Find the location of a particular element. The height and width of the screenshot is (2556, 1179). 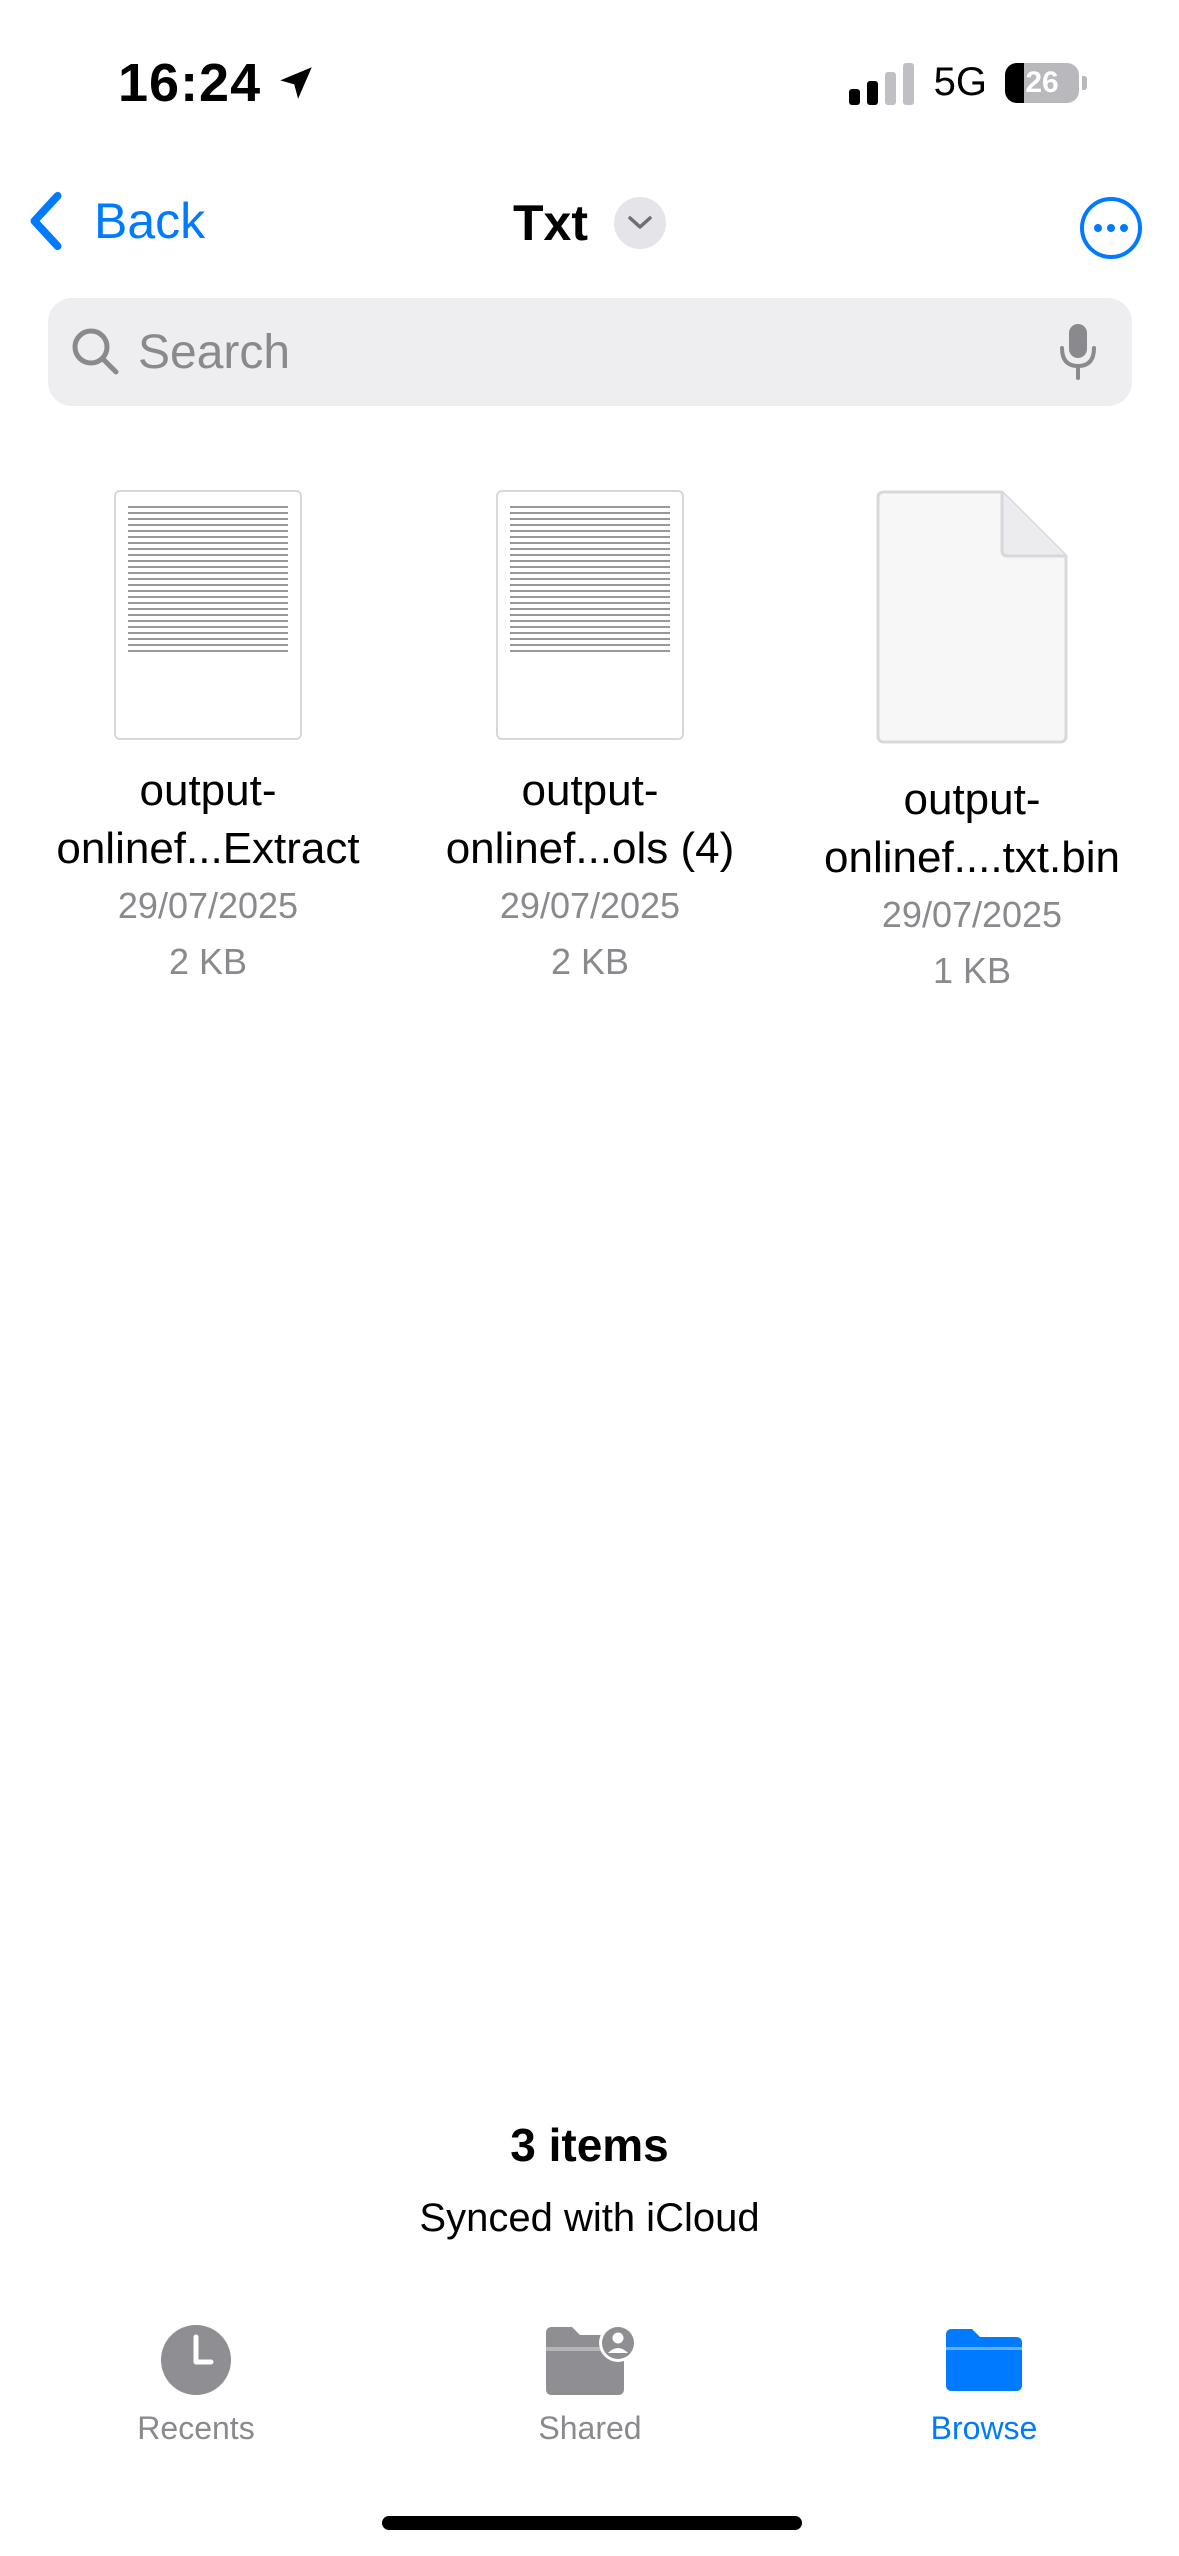

folder-icon is located at coordinates (984, 2360).